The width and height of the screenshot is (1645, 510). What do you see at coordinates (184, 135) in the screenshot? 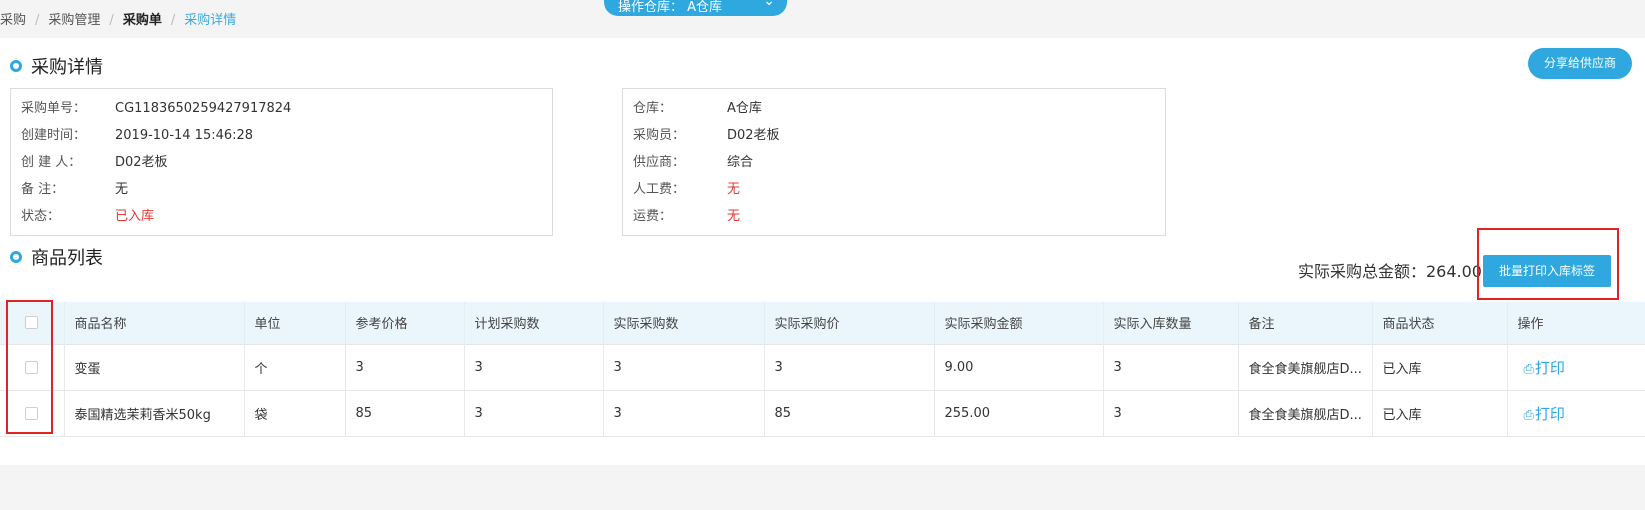
I see `info-value: 2019-10-14 15:46:28` at bounding box center [184, 135].